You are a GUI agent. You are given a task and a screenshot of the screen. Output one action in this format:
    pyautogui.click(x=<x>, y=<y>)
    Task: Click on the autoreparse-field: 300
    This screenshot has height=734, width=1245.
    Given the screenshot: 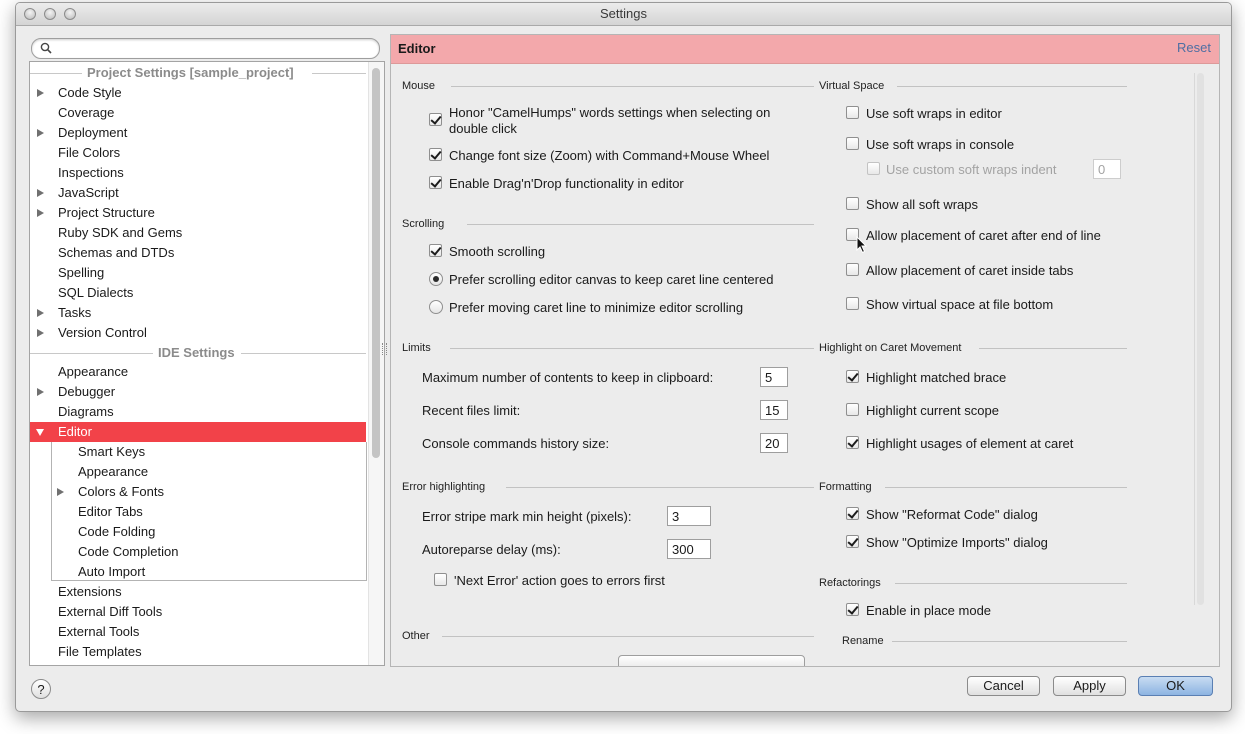 What is the action you would take?
    pyautogui.click(x=689, y=549)
    